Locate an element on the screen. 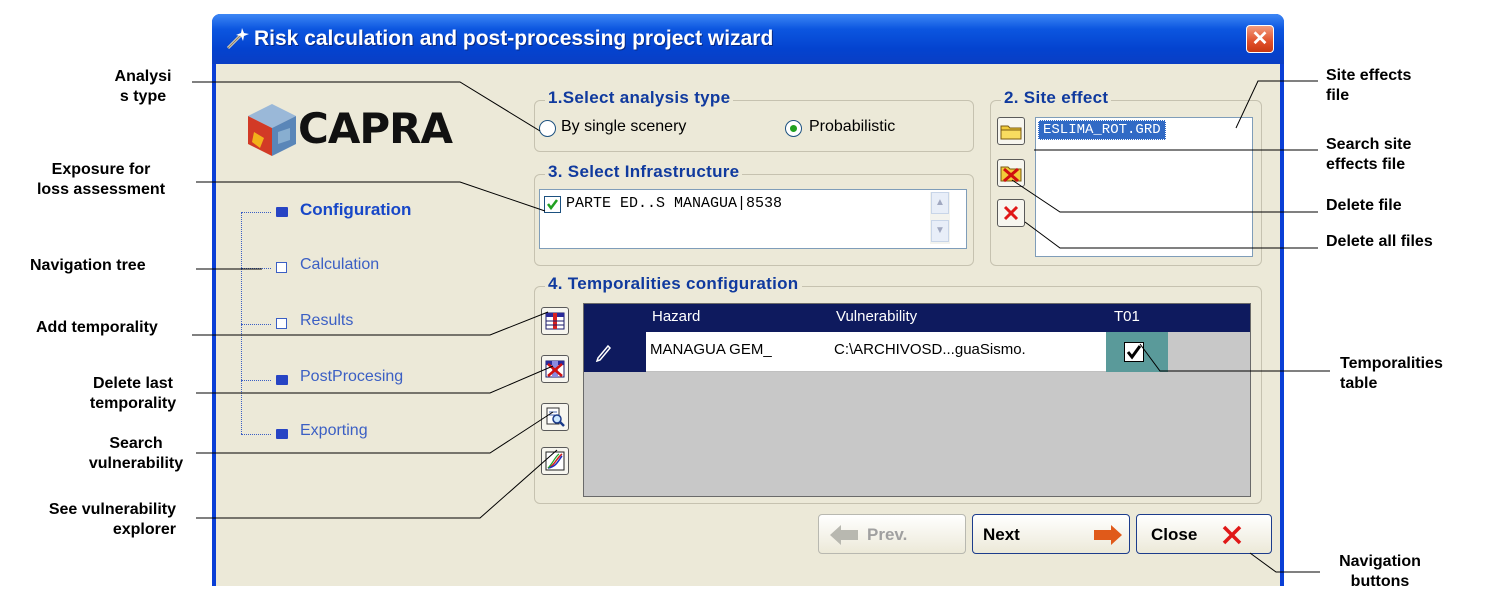  column-header-hazard: Hazard is located at coordinates (676, 316).